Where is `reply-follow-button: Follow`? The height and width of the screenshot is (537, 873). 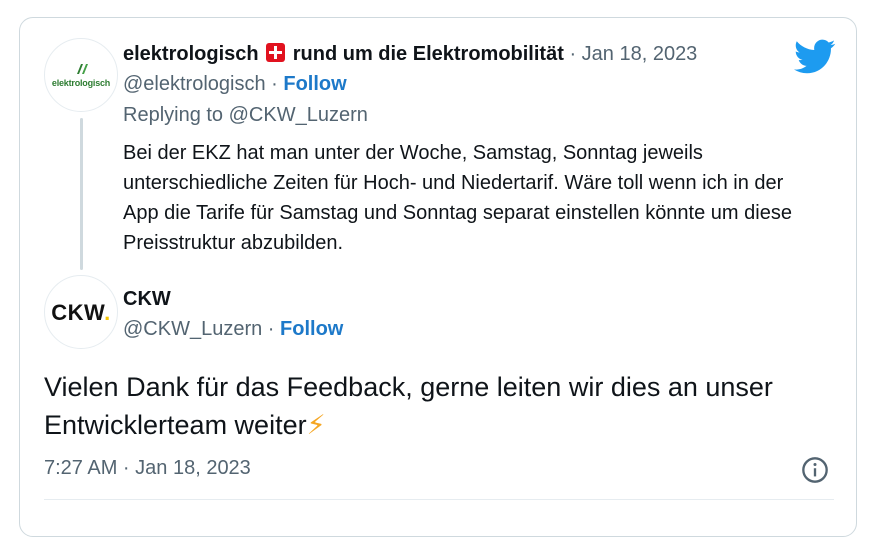 reply-follow-button: Follow is located at coordinates (314, 84).